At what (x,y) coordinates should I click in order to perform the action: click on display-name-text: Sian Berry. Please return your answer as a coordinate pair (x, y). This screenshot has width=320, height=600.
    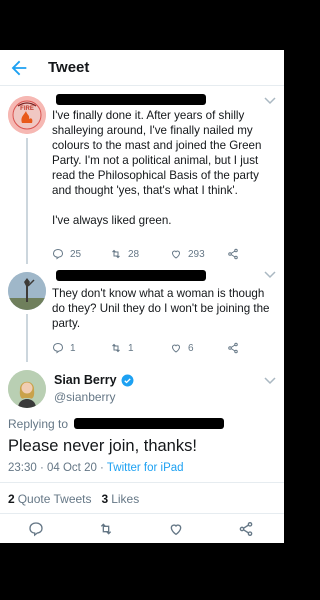
    Looking at the image, I should click on (85, 380).